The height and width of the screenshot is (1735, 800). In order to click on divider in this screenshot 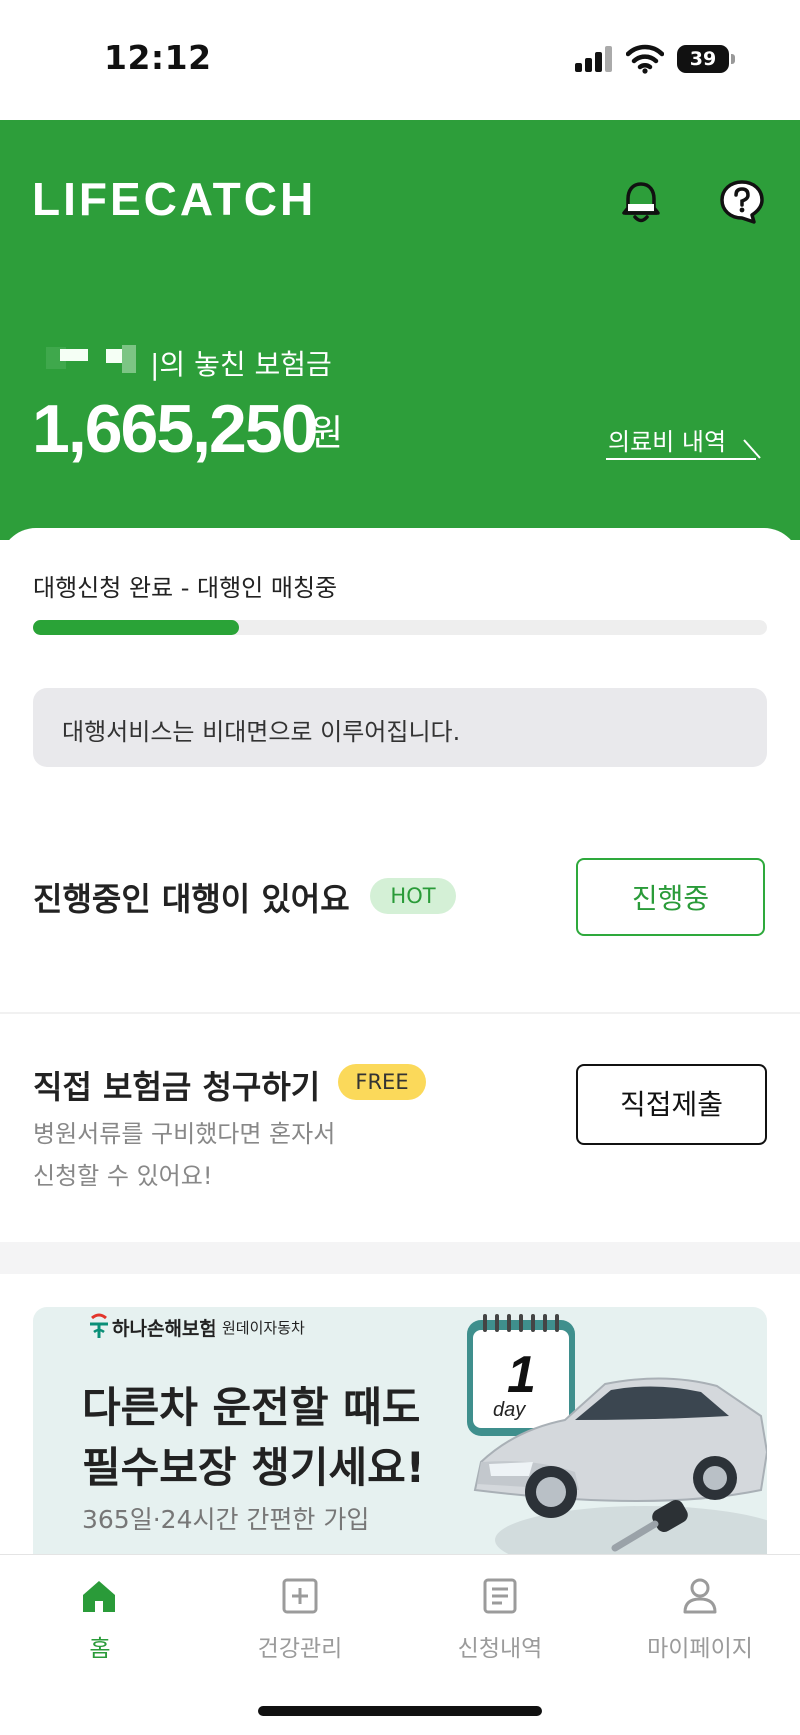, I will do `click(400, 1013)`.